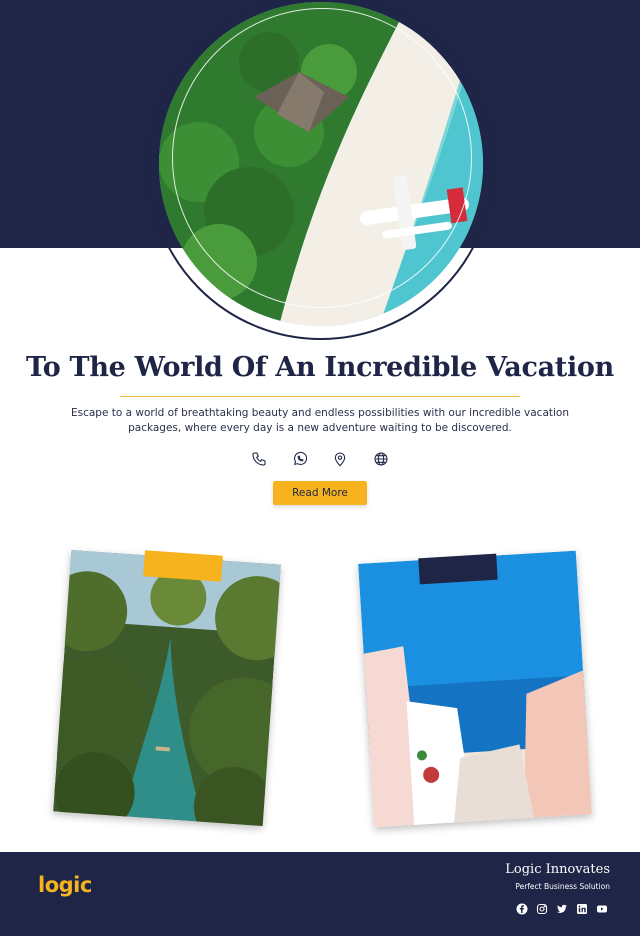 The height and width of the screenshot is (936, 640). I want to click on yellow-tape, so click(183, 566).